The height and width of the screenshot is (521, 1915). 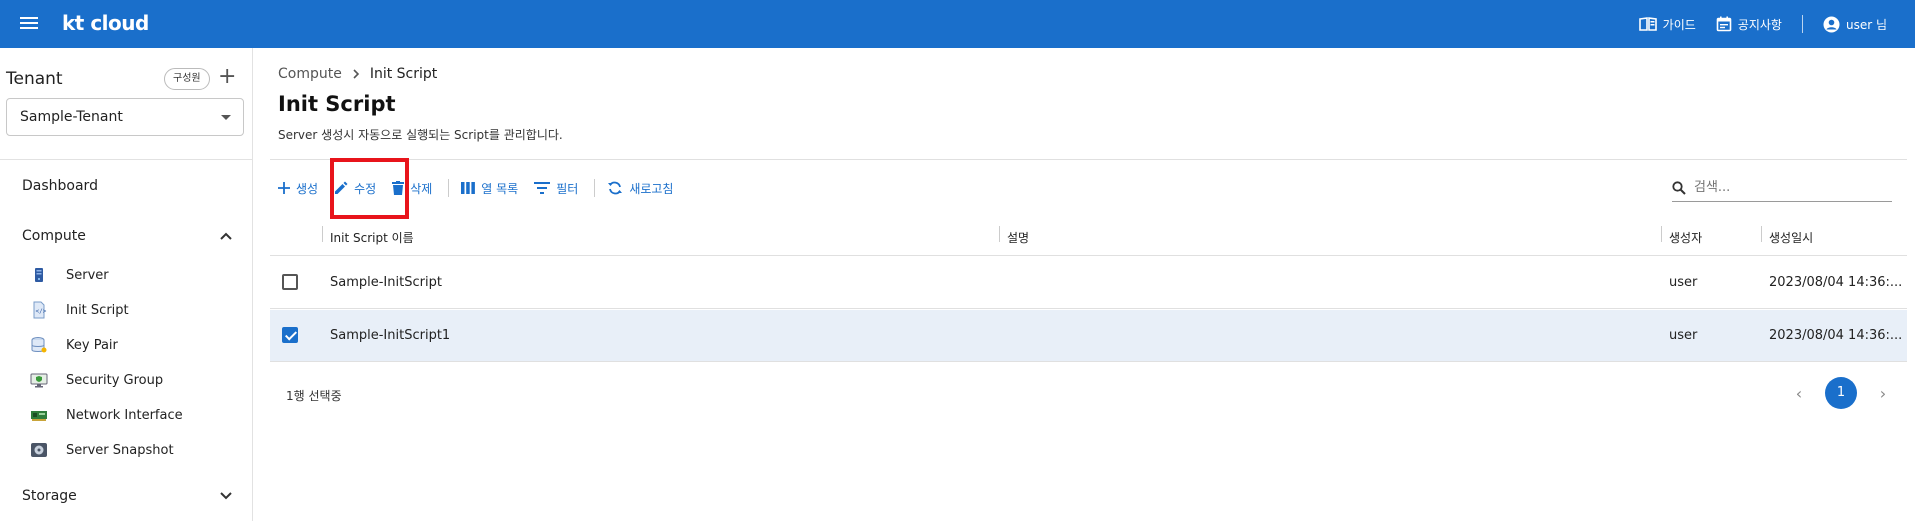 I want to click on table-header: Init Script 이름 설명 생성자 생성일시, so click(x=1088, y=236).